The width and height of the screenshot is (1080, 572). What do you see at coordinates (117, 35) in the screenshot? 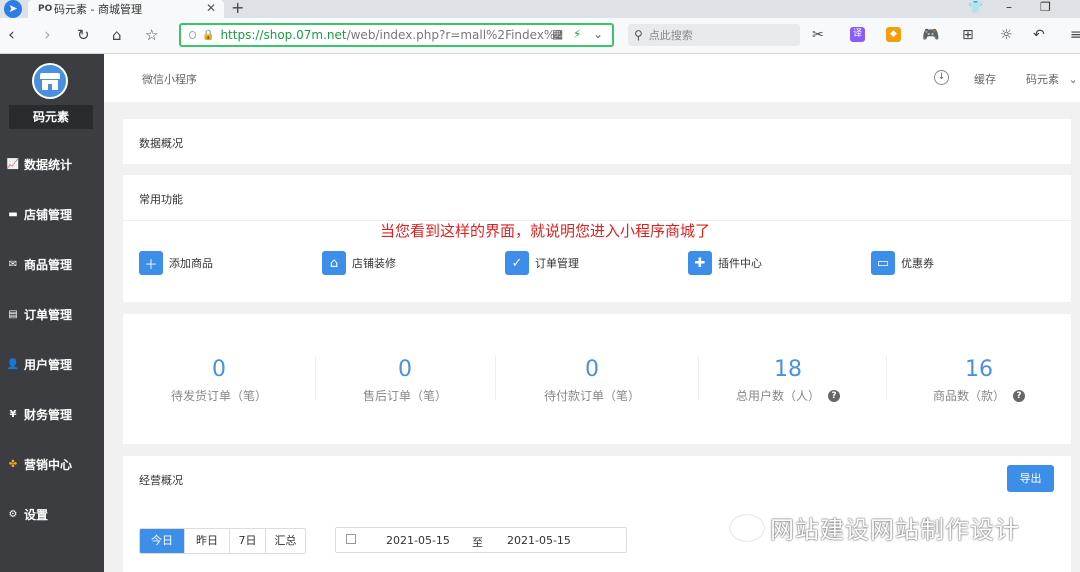
I see `home-icon: ⌂` at bounding box center [117, 35].